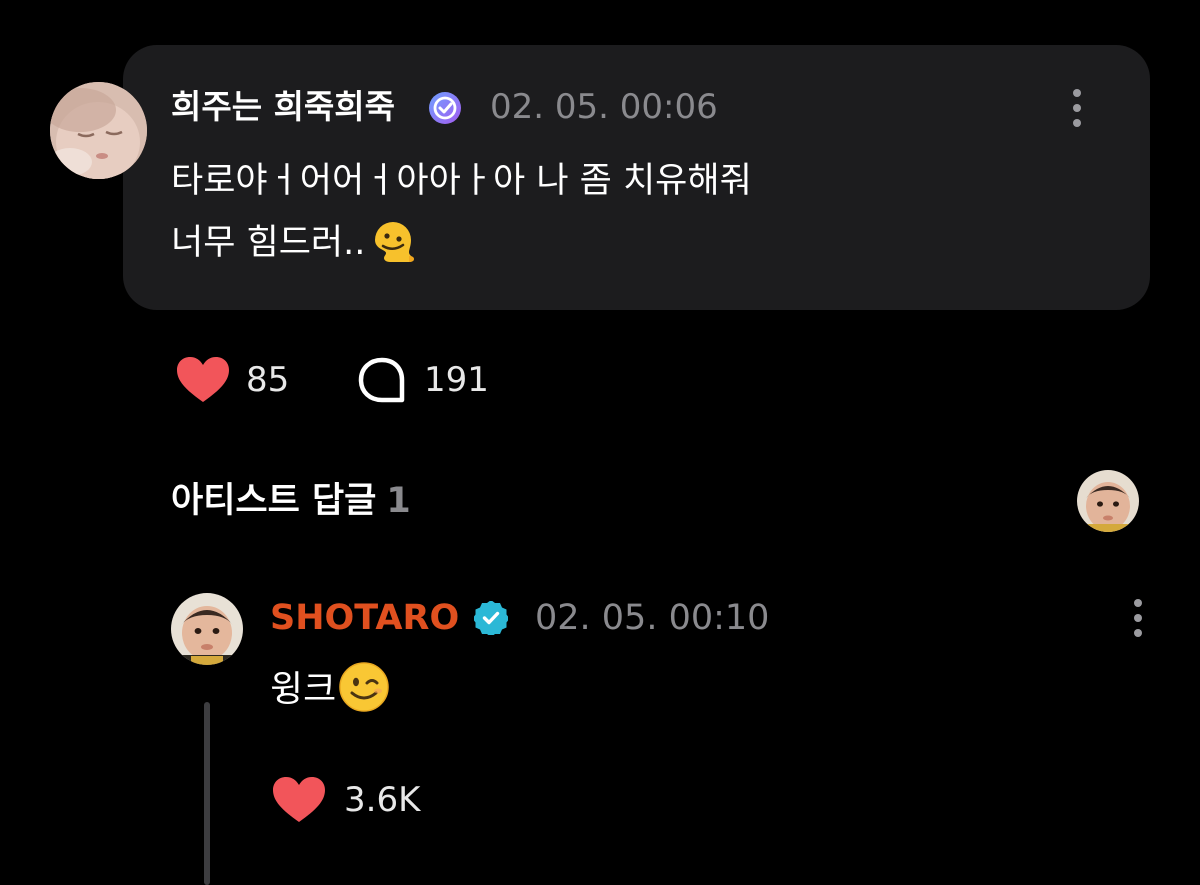 This screenshot has width=1200, height=885. I want to click on melting-face-emoji, so click(395, 242).